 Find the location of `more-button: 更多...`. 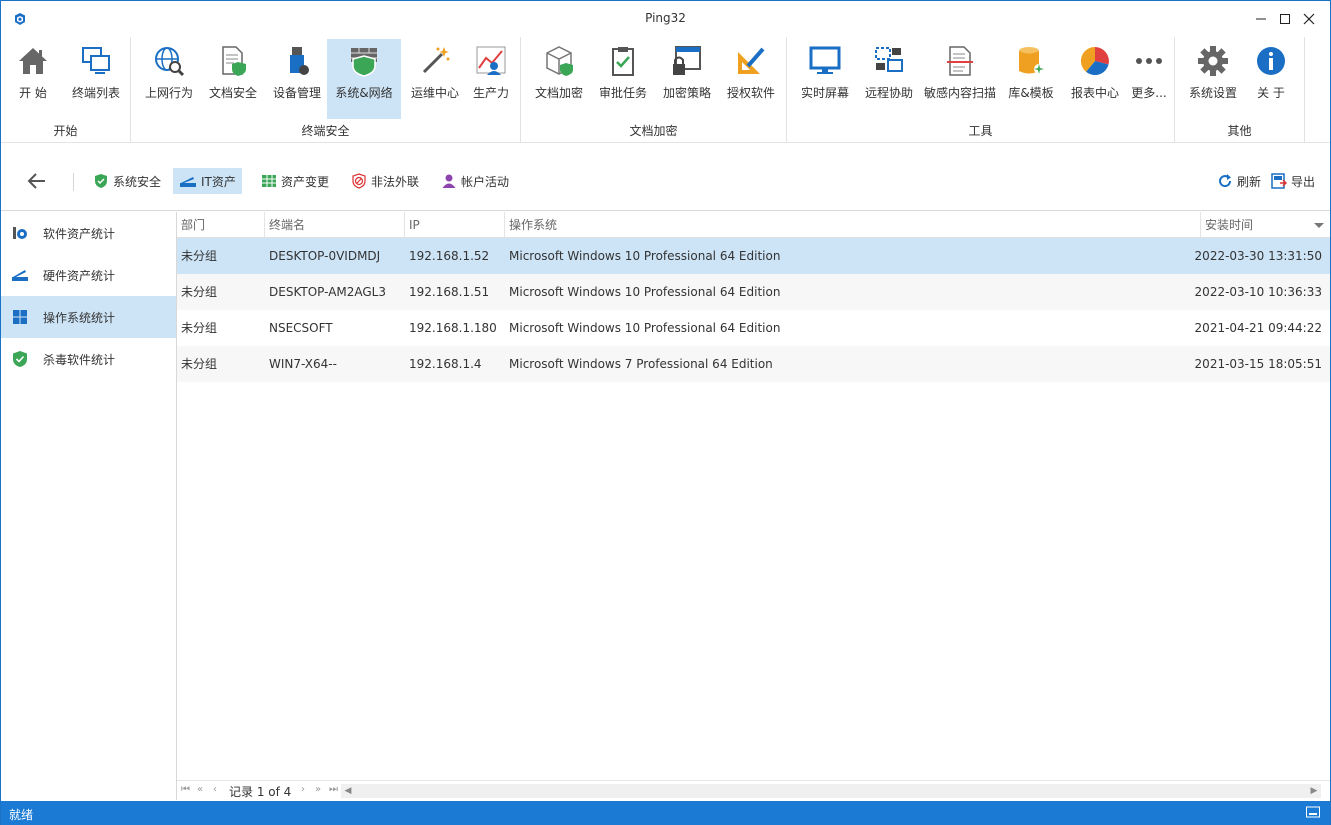

more-button: 更多... is located at coordinates (1149, 79).